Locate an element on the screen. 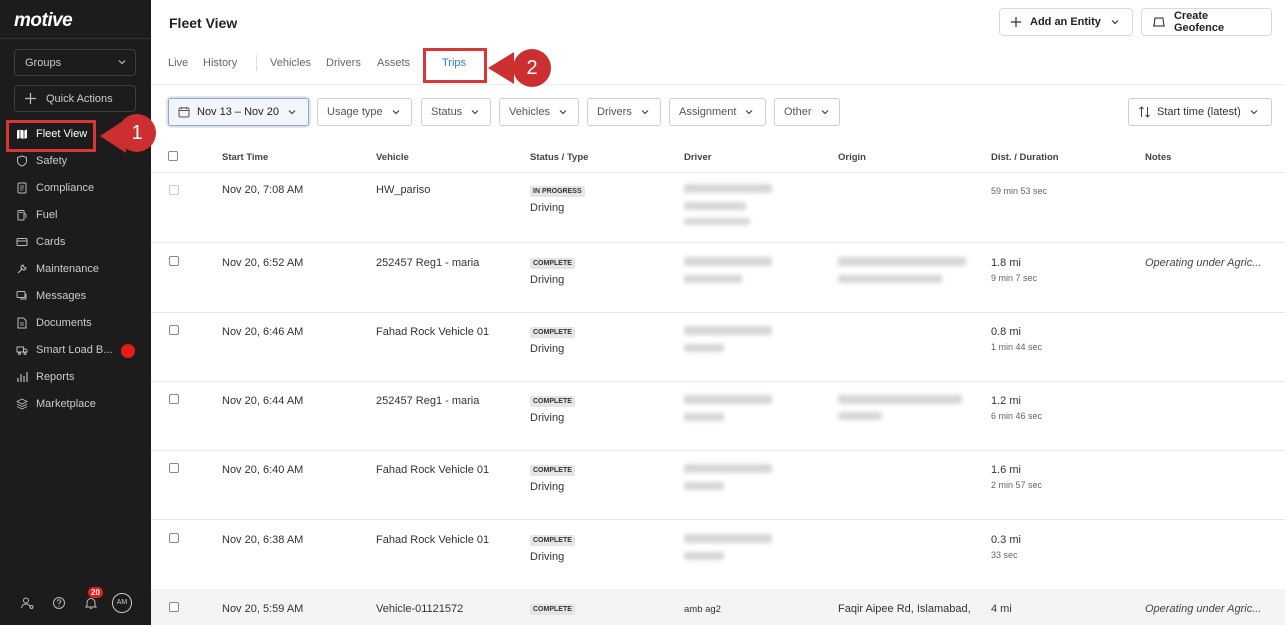 This screenshot has height=625, width=1285. document-icon is located at coordinates (22, 187).